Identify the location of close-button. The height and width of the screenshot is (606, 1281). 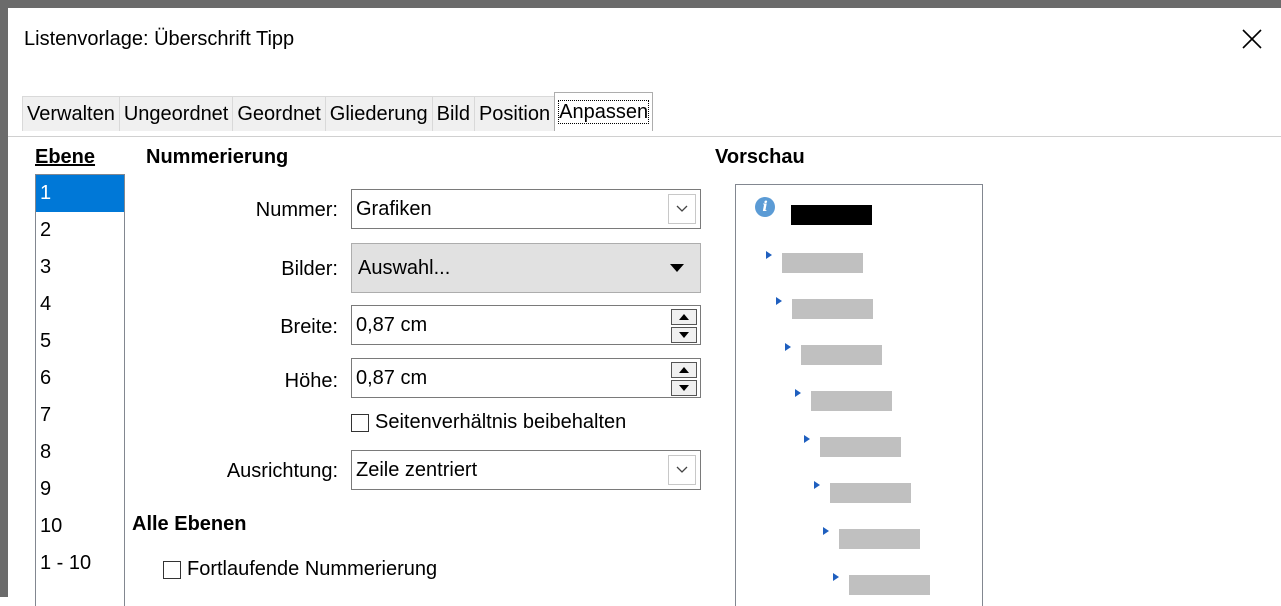
(1256, 43).